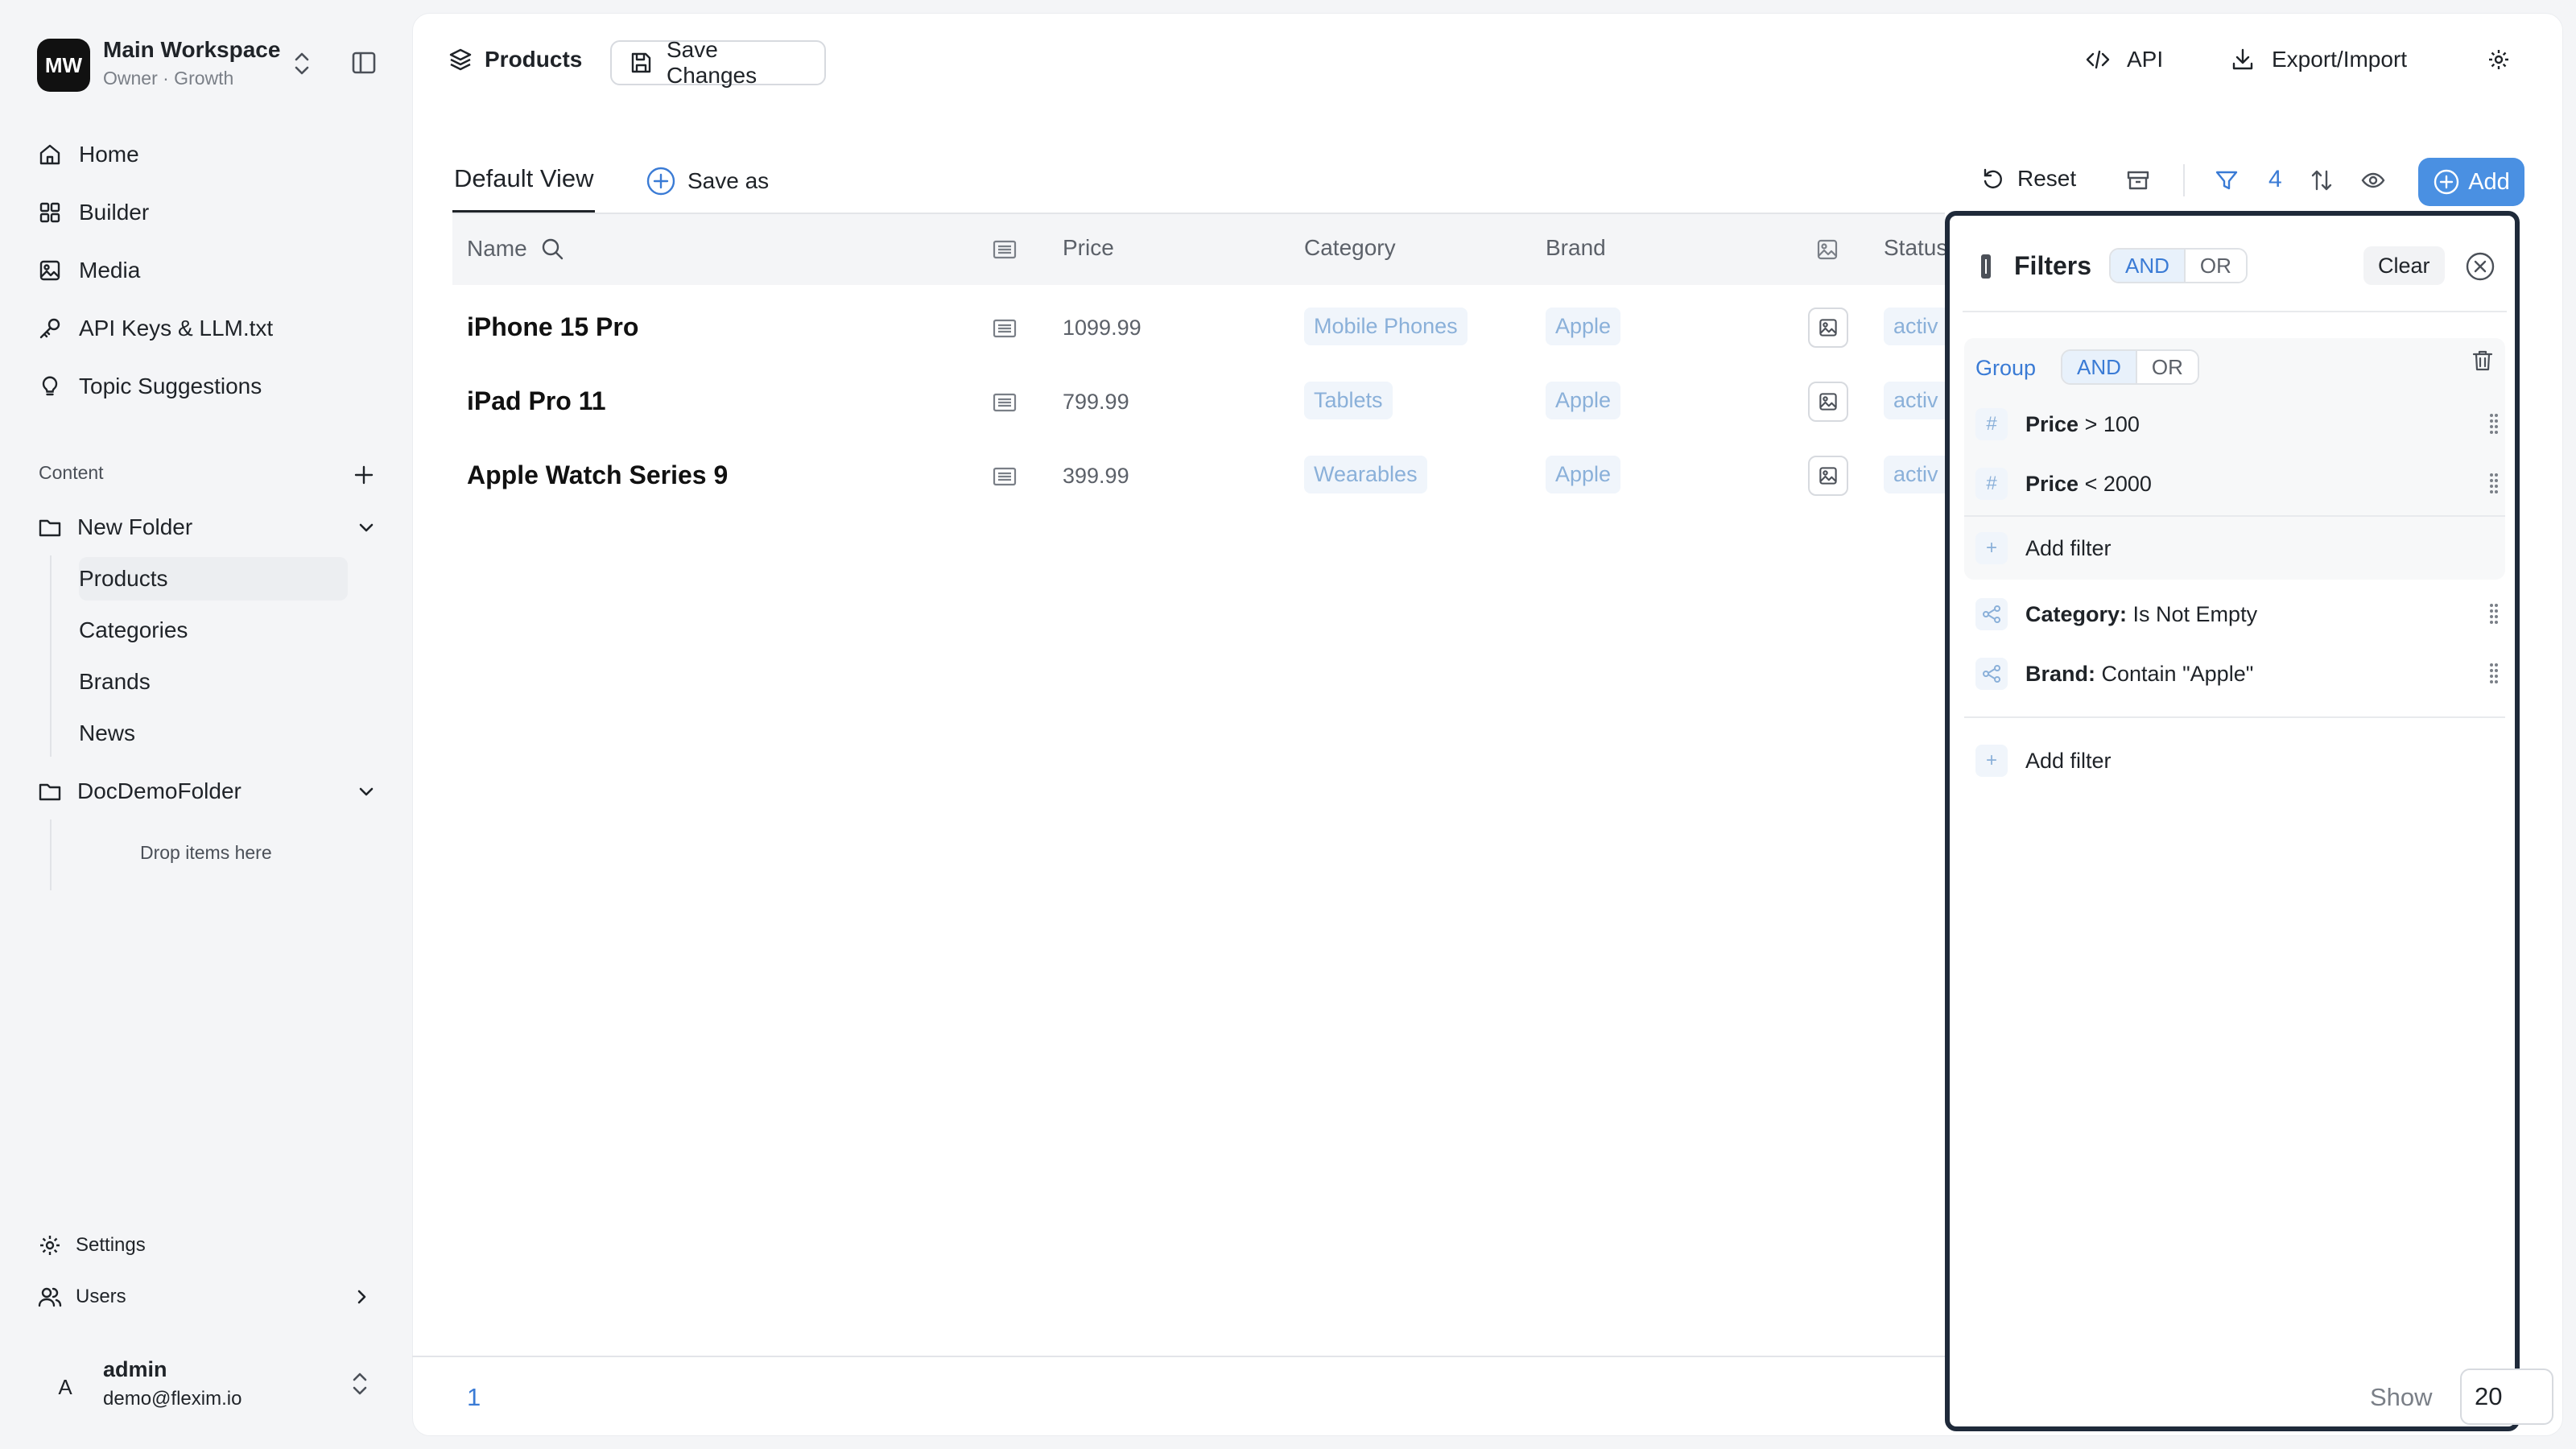 The height and width of the screenshot is (1449, 2576). I want to click on add-content-icon, so click(364, 475).